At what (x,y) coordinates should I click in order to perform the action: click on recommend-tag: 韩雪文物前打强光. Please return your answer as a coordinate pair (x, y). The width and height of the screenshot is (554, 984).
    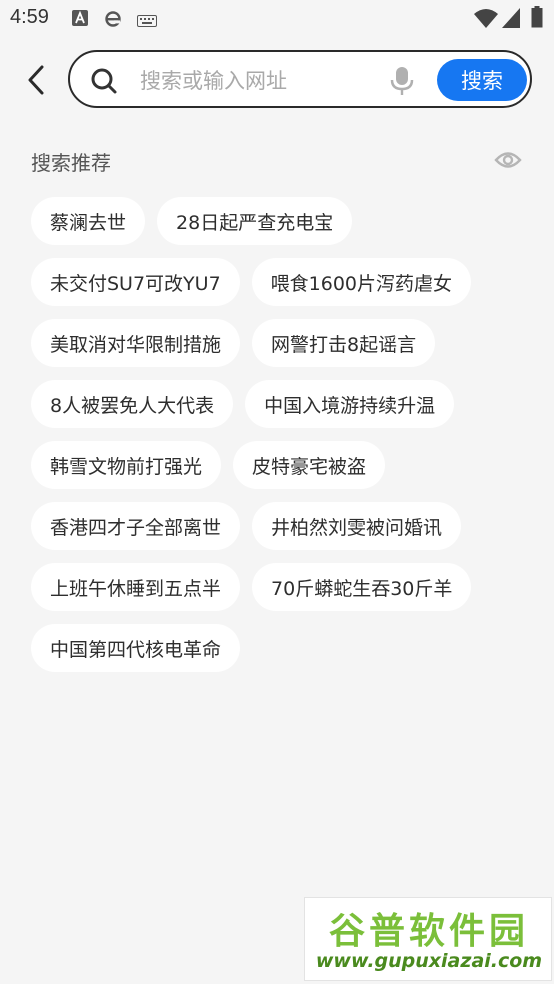
    Looking at the image, I should click on (126, 465).